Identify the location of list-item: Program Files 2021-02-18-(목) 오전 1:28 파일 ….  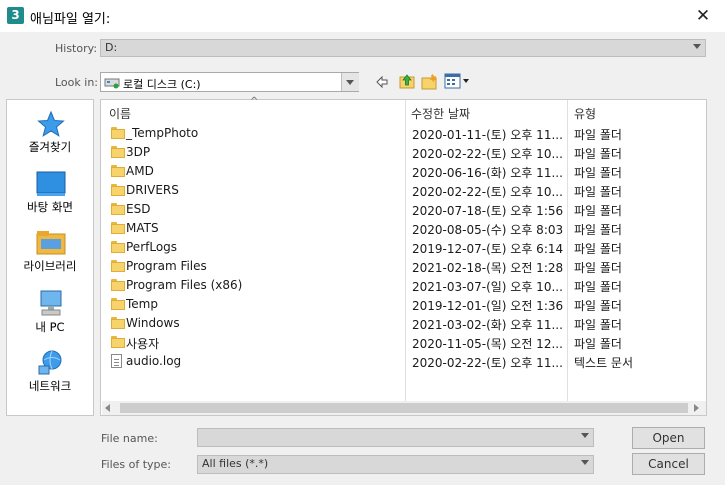
(403, 266).